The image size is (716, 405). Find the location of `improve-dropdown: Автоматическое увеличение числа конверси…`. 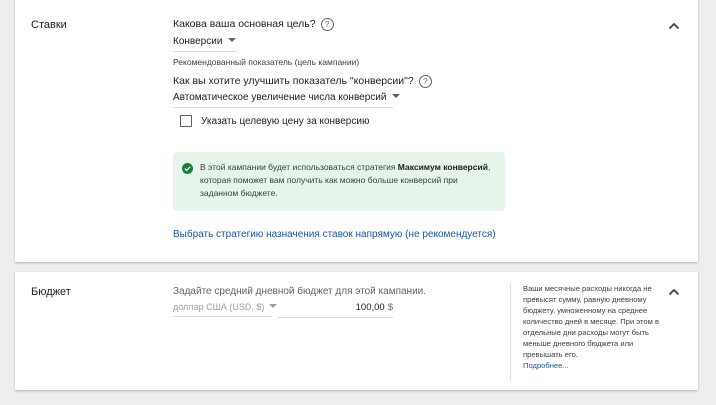

improve-dropdown: Автоматическое увеличение числа конверси… is located at coordinates (287, 100).